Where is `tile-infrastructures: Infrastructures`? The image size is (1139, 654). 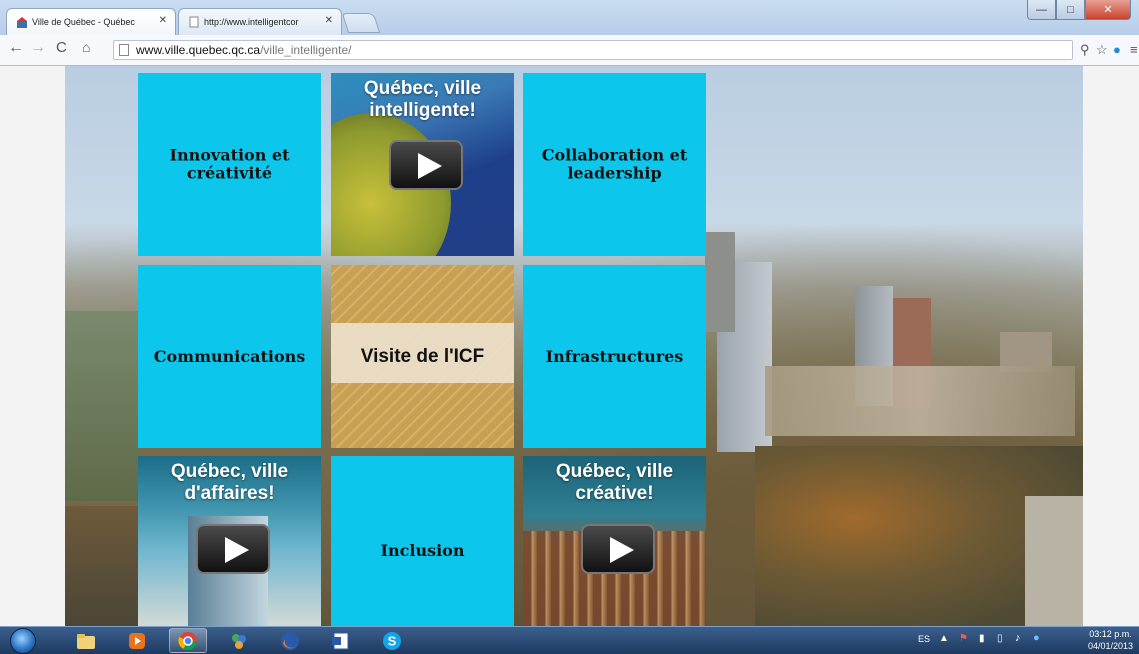 tile-infrastructures: Infrastructures is located at coordinates (614, 356).